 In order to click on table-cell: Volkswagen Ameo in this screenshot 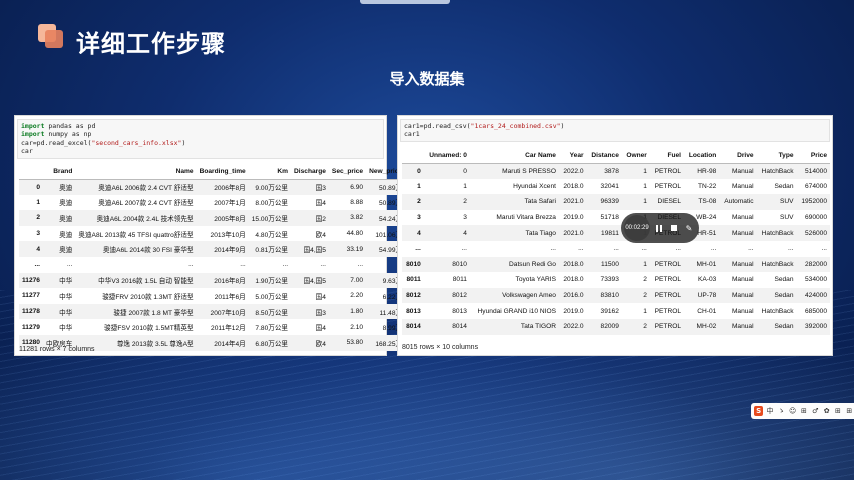, I will do `click(514, 295)`.